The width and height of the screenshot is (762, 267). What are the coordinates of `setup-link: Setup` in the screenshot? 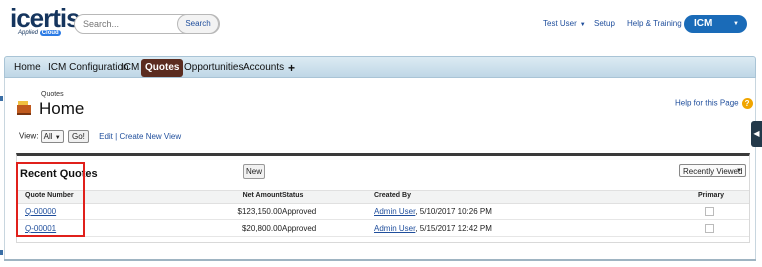 It's located at (604, 23).